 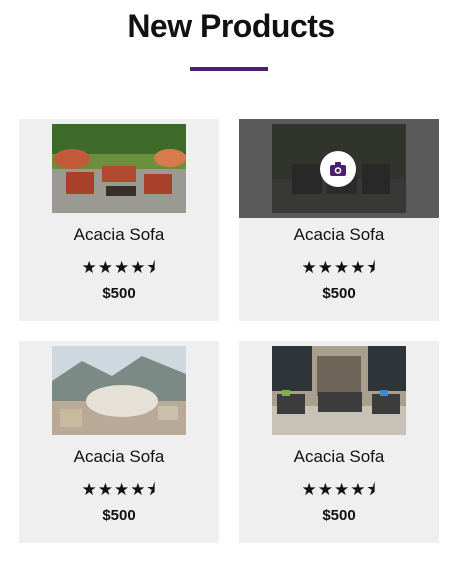 I want to click on patio-courtyard-image, so click(x=339, y=390).